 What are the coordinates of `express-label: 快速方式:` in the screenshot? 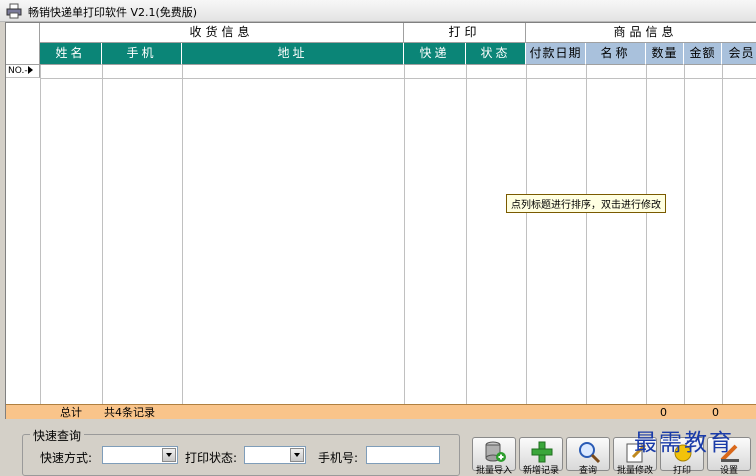 It's located at (66, 458).